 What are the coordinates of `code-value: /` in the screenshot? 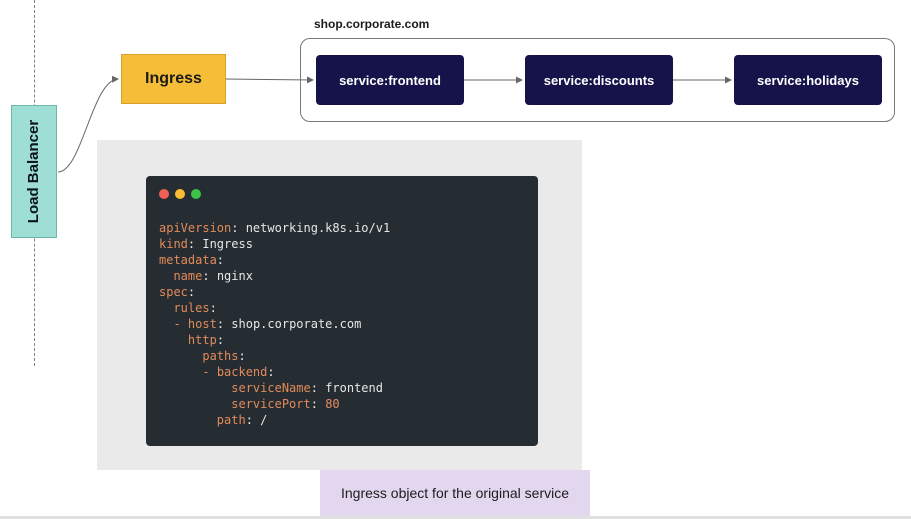 It's located at (264, 420).